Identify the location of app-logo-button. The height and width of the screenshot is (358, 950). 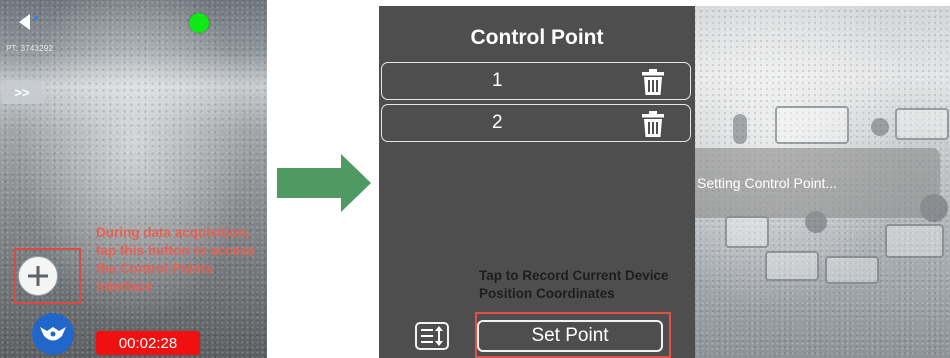
(53, 334).